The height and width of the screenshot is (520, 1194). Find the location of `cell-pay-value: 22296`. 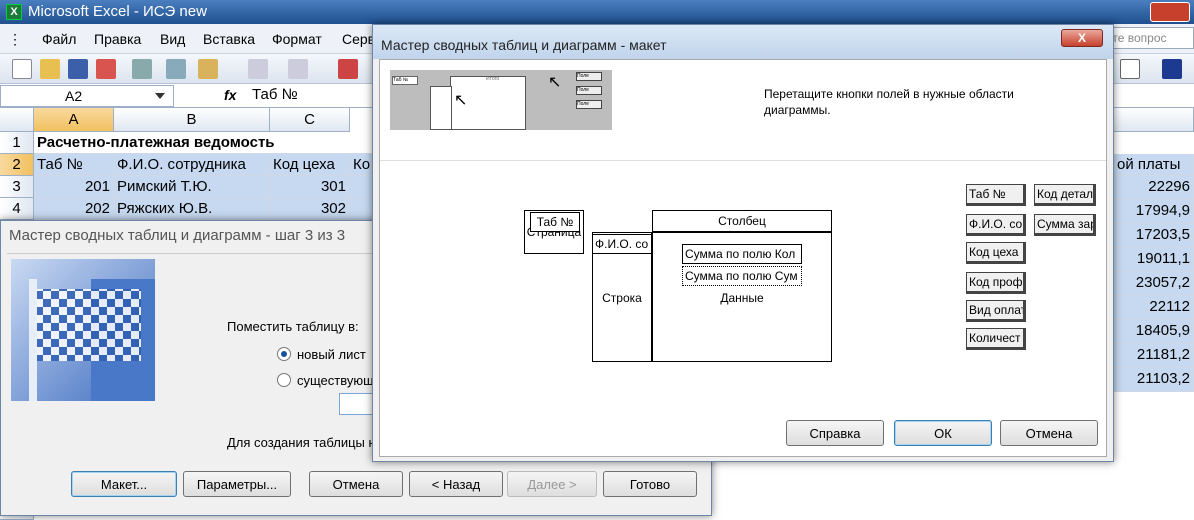

cell-pay-value: 22296 is located at coordinates (1154, 188).